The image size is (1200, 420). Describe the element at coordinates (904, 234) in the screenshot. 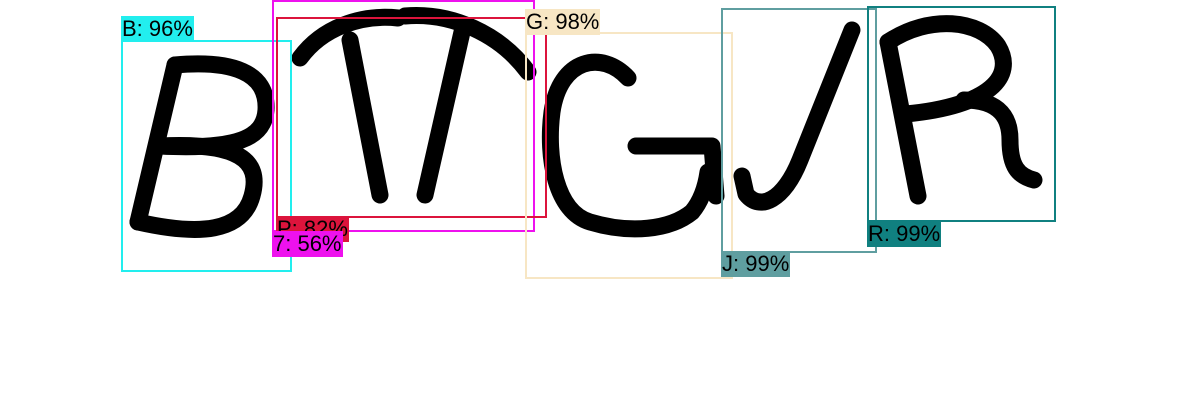

I see `detection-label-r: R: 99%` at that location.